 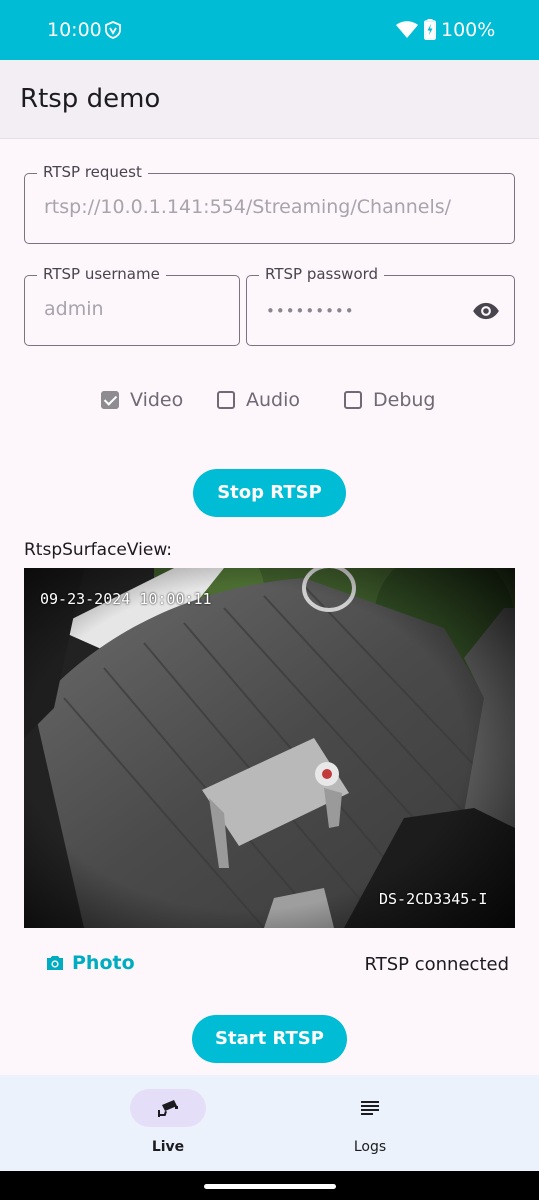 I want to click on checkbox-audio-box, so click(x=226, y=400).